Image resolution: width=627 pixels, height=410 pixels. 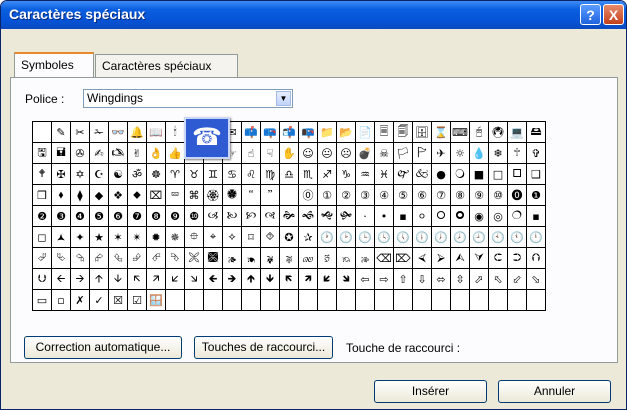 What do you see at coordinates (270, 174) in the screenshot?
I see `symbol-cell: ♍` at bounding box center [270, 174].